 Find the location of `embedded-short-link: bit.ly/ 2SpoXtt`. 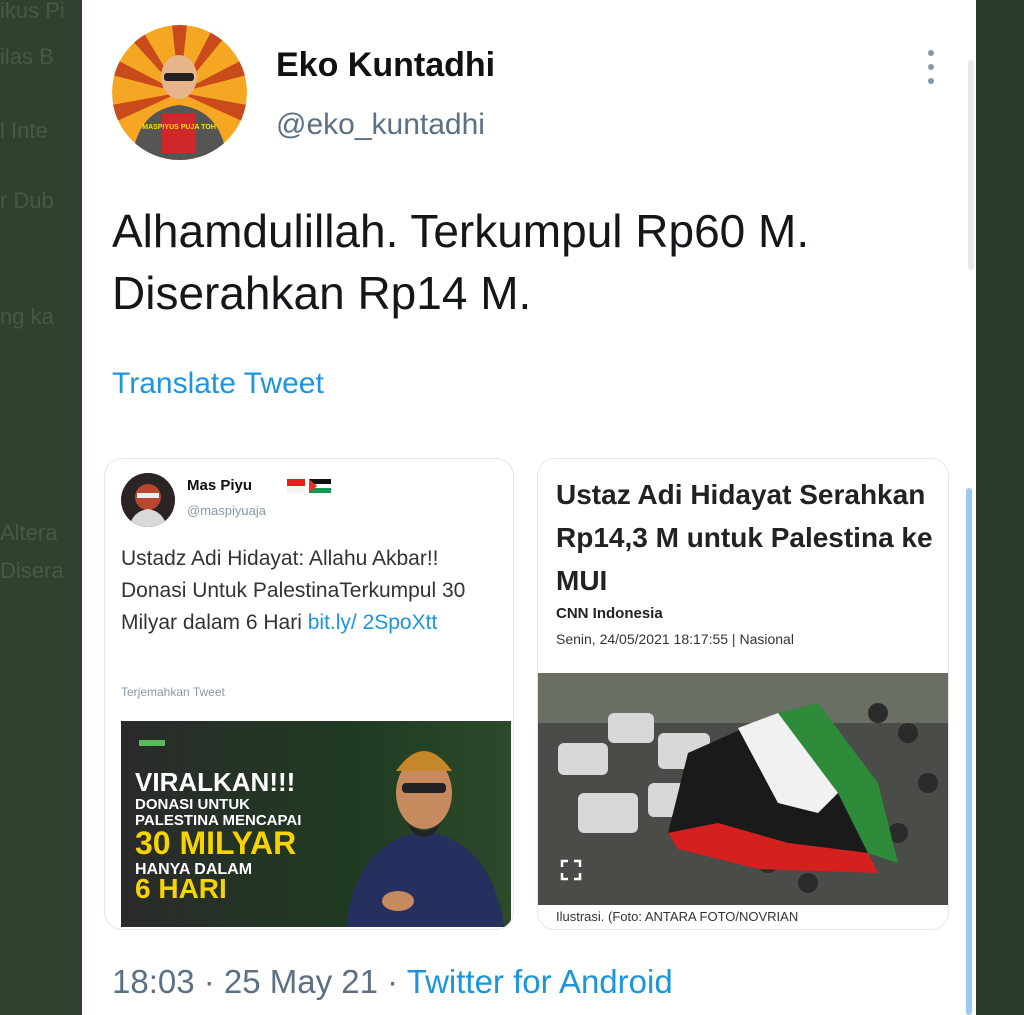

embedded-short-link: bit.ly/ 2SpoXtt is located at coordinates (373, 622).